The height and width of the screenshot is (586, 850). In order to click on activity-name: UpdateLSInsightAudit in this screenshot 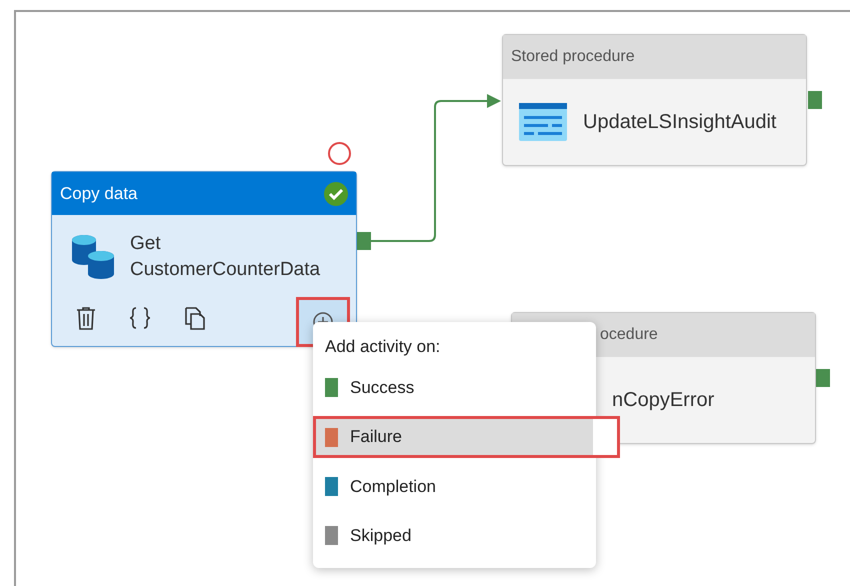, I will do `click(679, 122)`.